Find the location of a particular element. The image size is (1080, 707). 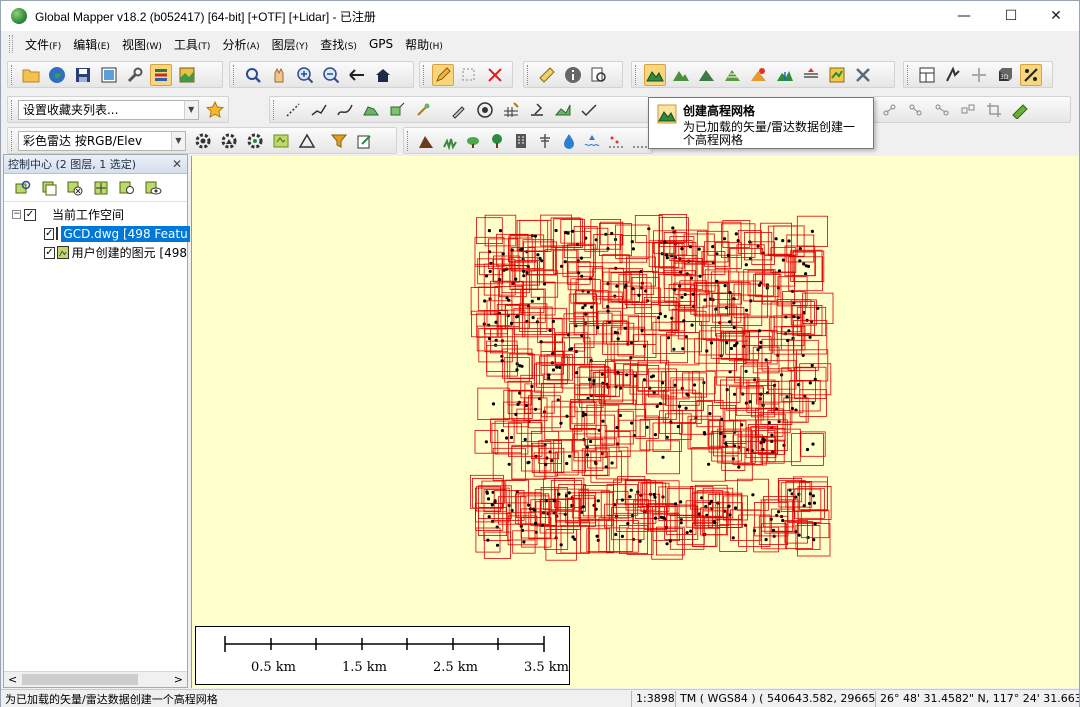

gear-icon is located at coordinates (203, 141).